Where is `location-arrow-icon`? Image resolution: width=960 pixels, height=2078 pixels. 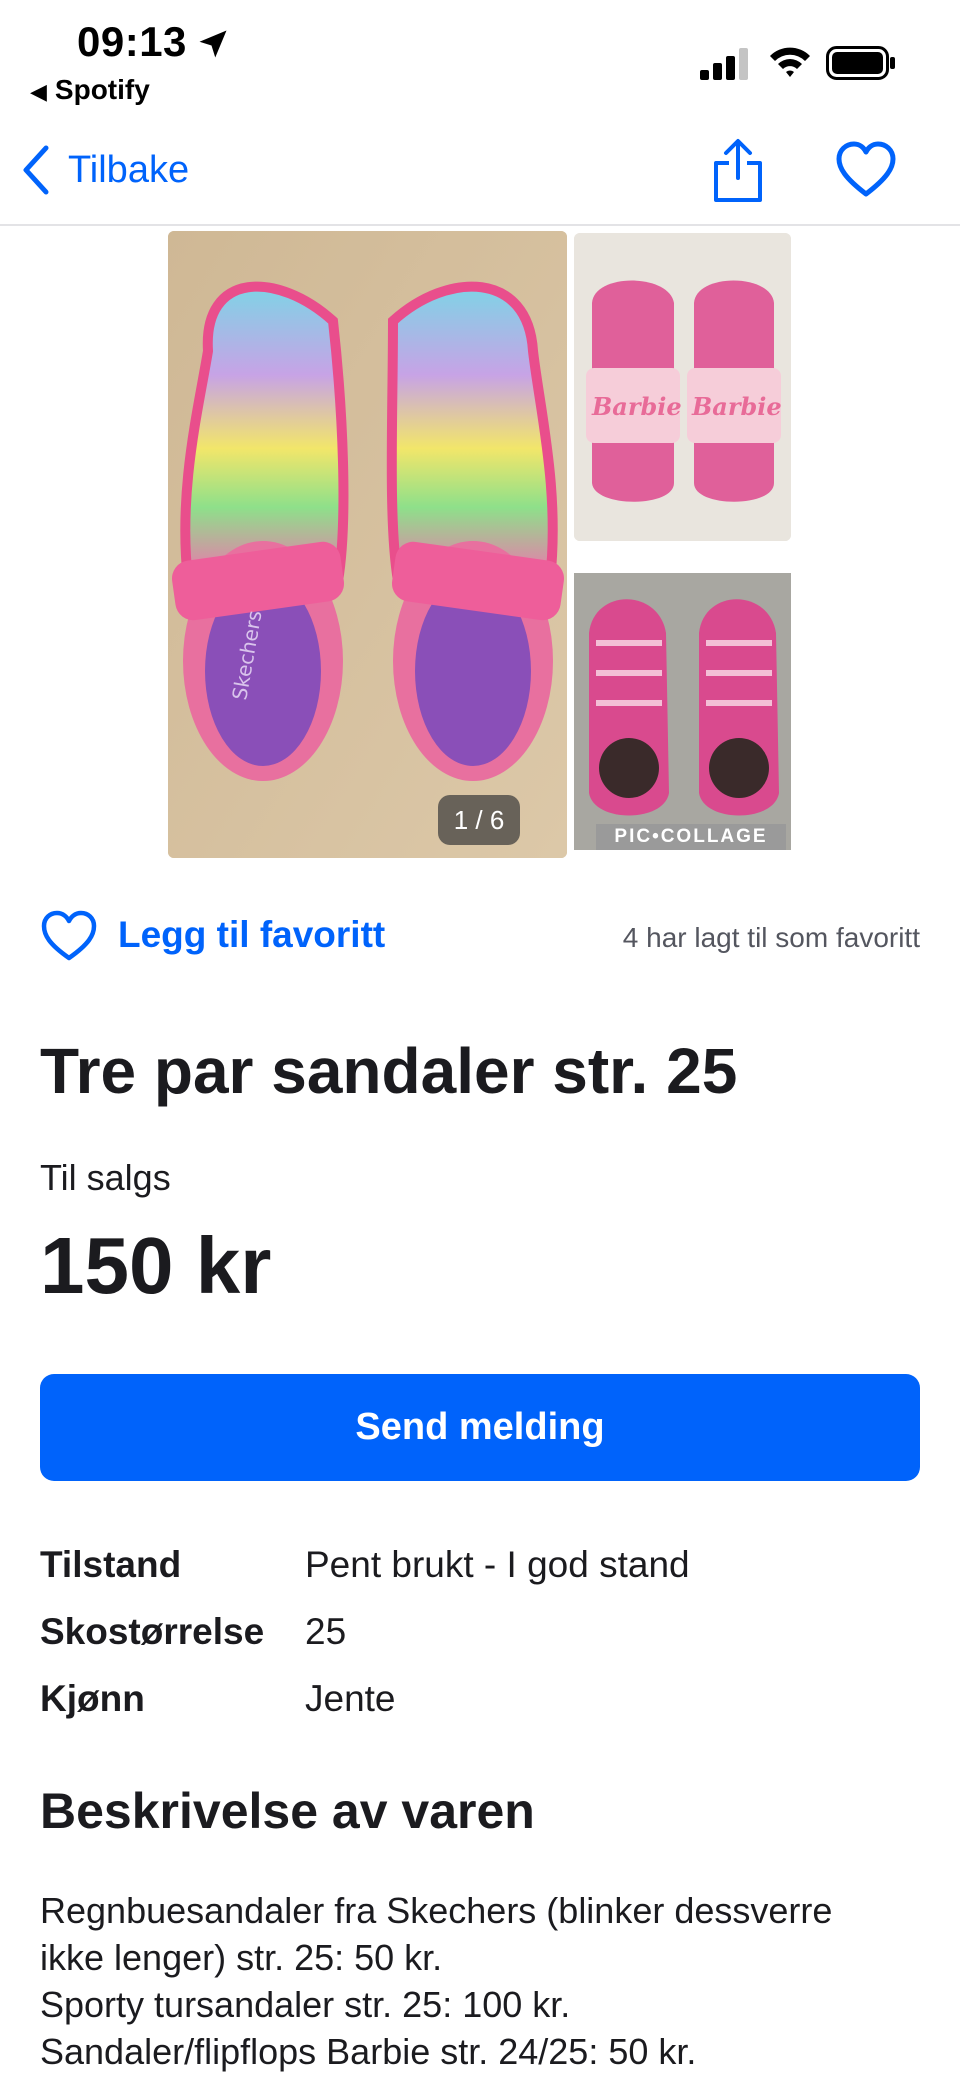 location-arrow-icon is located at coordinates (213, 44).